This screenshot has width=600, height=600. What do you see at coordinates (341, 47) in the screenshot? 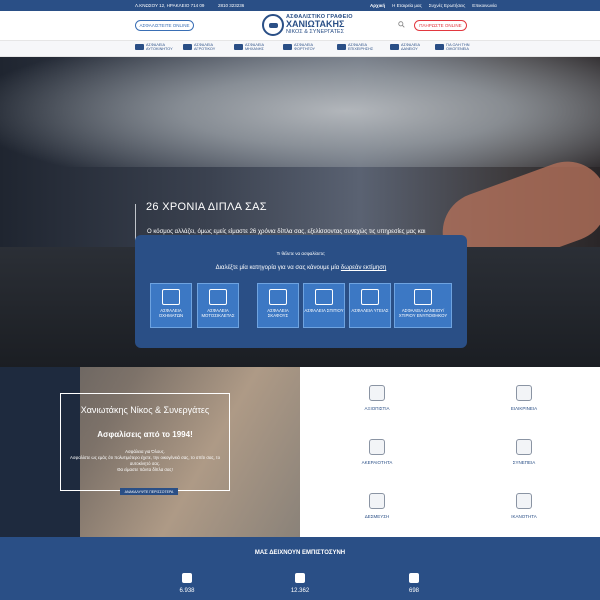
I see `business-icon` at bounding box center [341, 47].